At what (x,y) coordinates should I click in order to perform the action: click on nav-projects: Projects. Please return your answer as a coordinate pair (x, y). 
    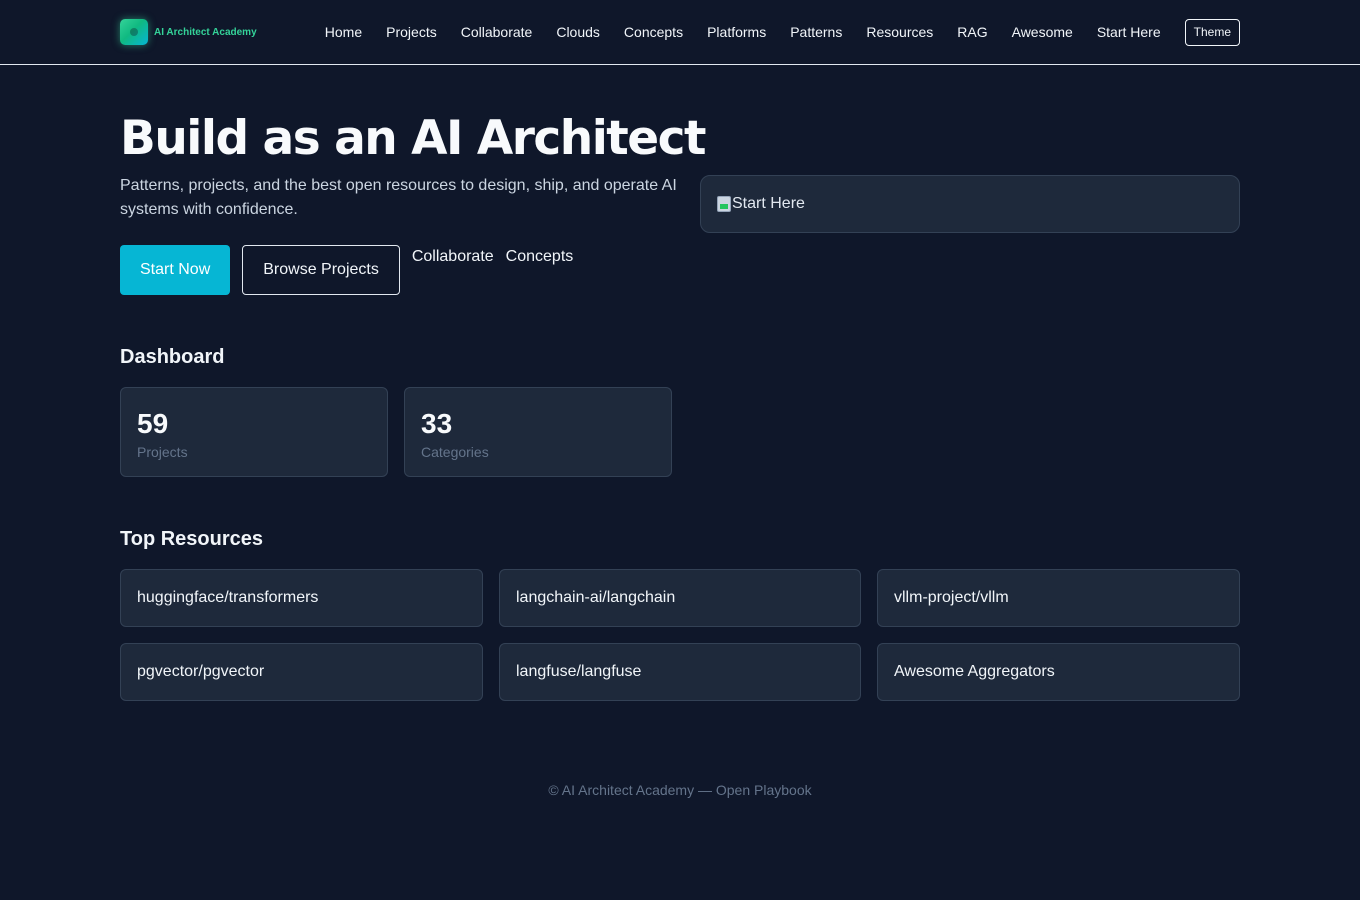
    Looking at the image, I should click on (411, 32).